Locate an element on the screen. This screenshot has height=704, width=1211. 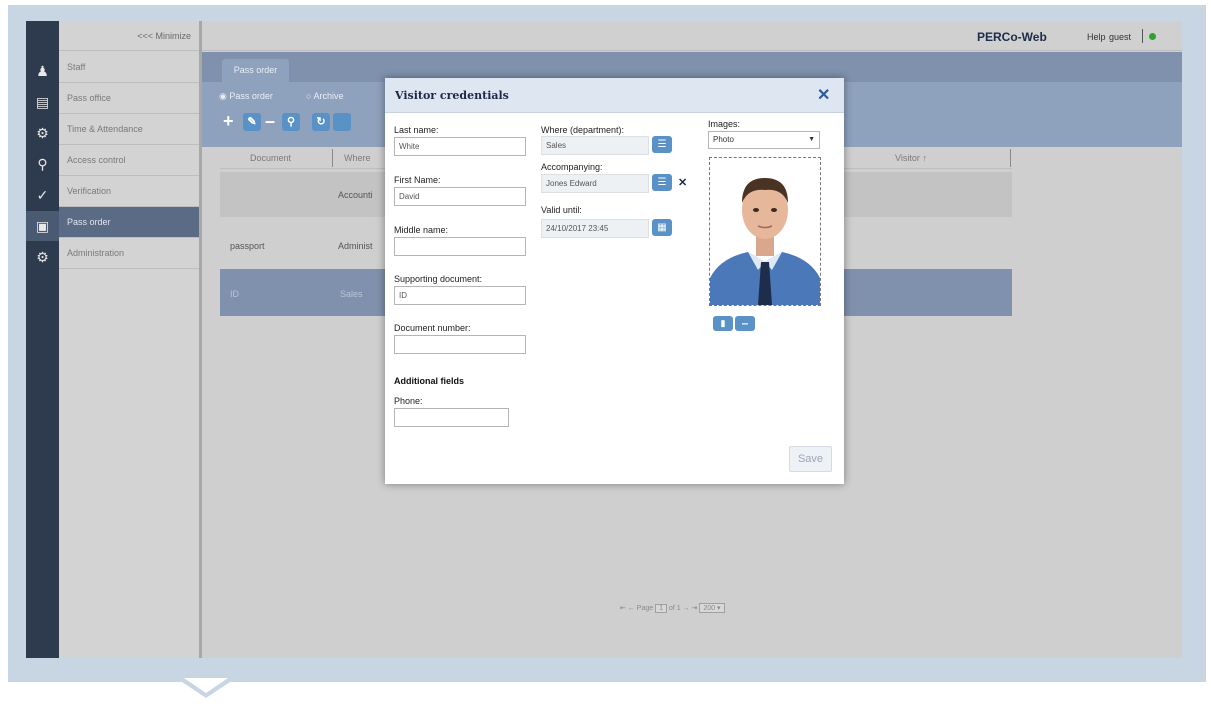
next-page-icon: → is located at coordinates (686, 608).